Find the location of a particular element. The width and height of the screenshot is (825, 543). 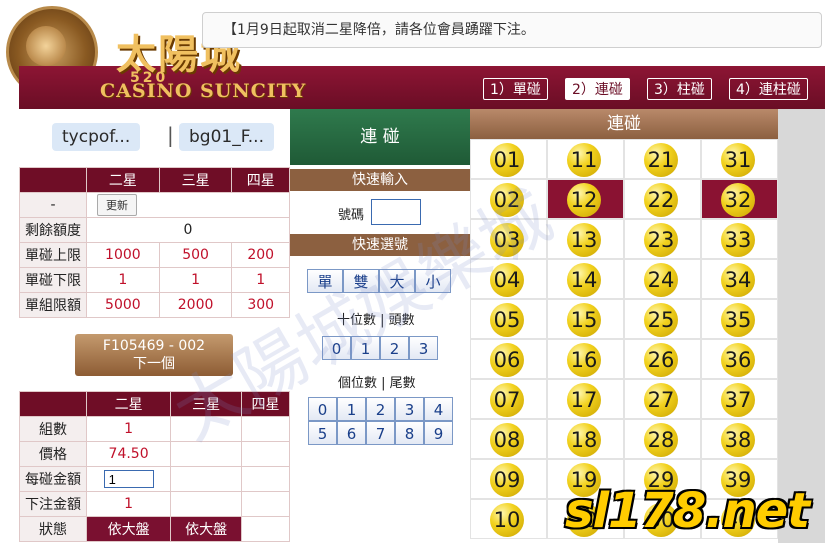

number-cell-10: 10 is located at coordinates (508, 519).